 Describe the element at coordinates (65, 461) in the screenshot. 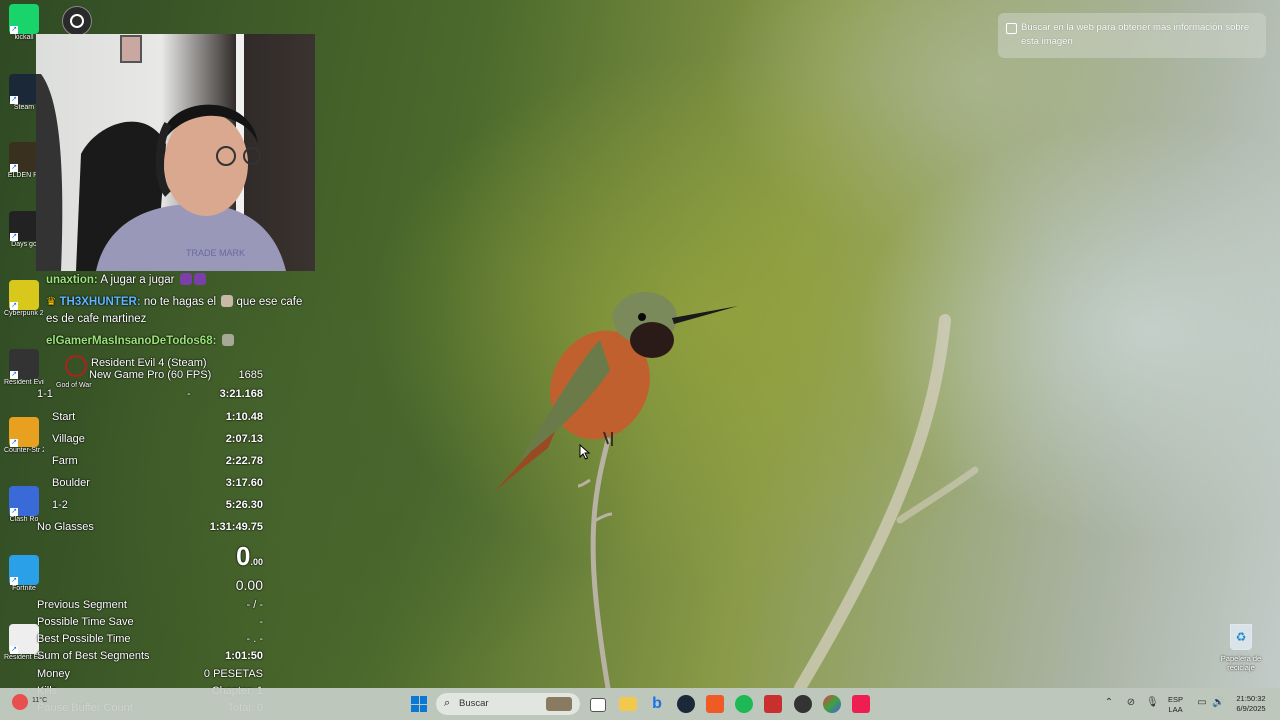

I see `split-name: Farm` at that location.